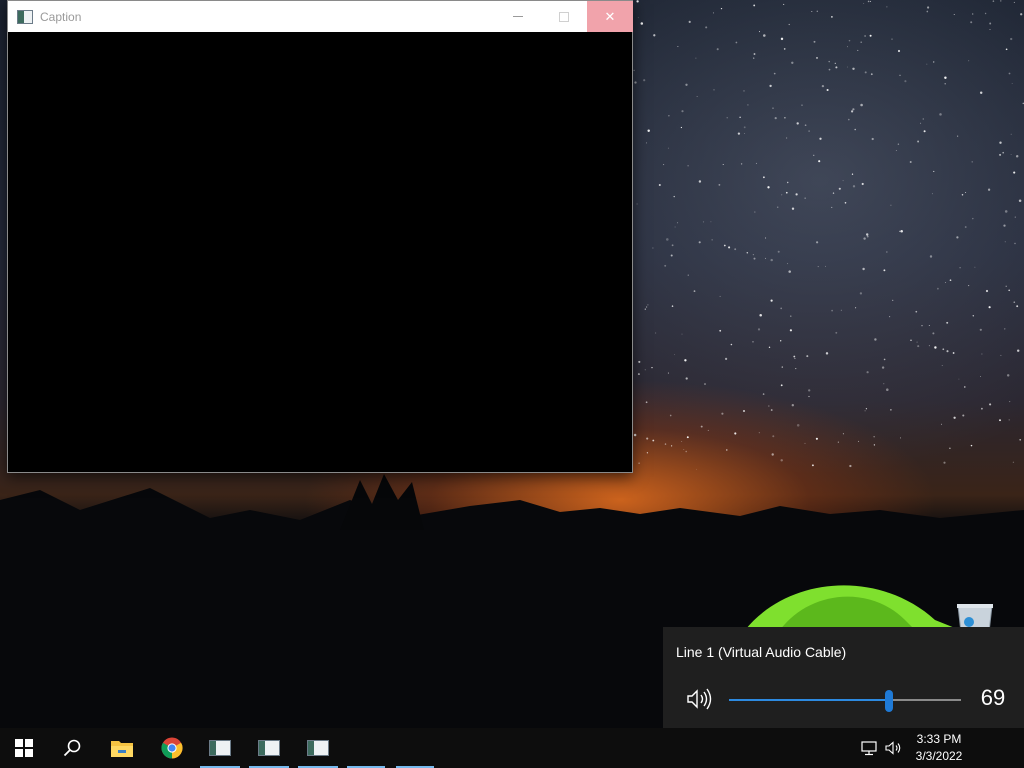 The width and height of the screenshot is (1024, 768). I want to click on search-button, so click(72, 748).